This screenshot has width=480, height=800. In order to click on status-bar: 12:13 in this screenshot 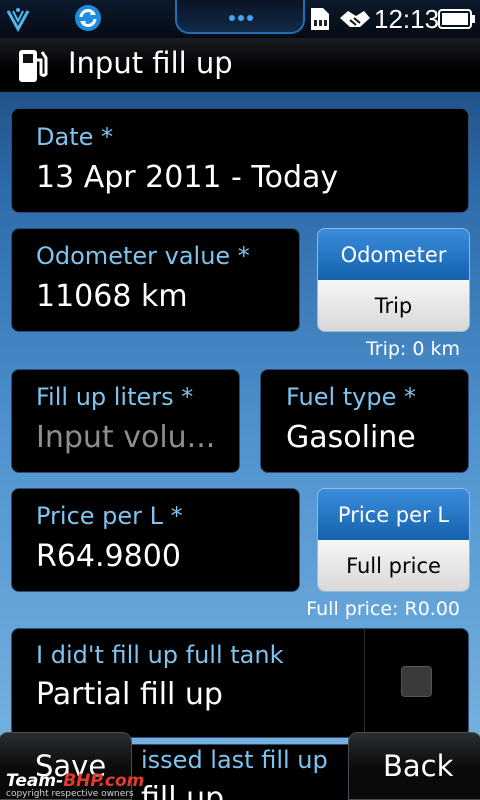, I will do `click(240, 19)`.